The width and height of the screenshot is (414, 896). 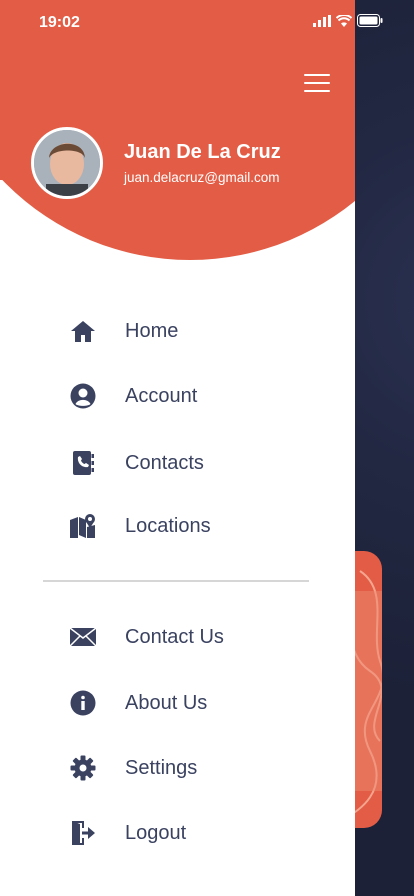 What do you see at coordinates (202, 177) in the screenshot?
I see `user-email: juan.delacruz@gmail.com` at bounding box center [202, 177].